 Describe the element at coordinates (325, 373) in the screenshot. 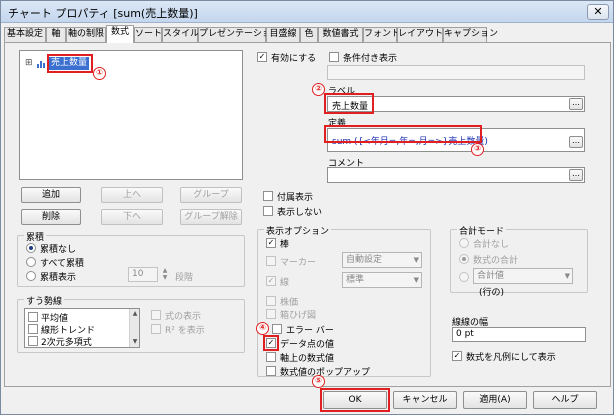

I see `popup-label: 数式値のポップアップ` at that location.